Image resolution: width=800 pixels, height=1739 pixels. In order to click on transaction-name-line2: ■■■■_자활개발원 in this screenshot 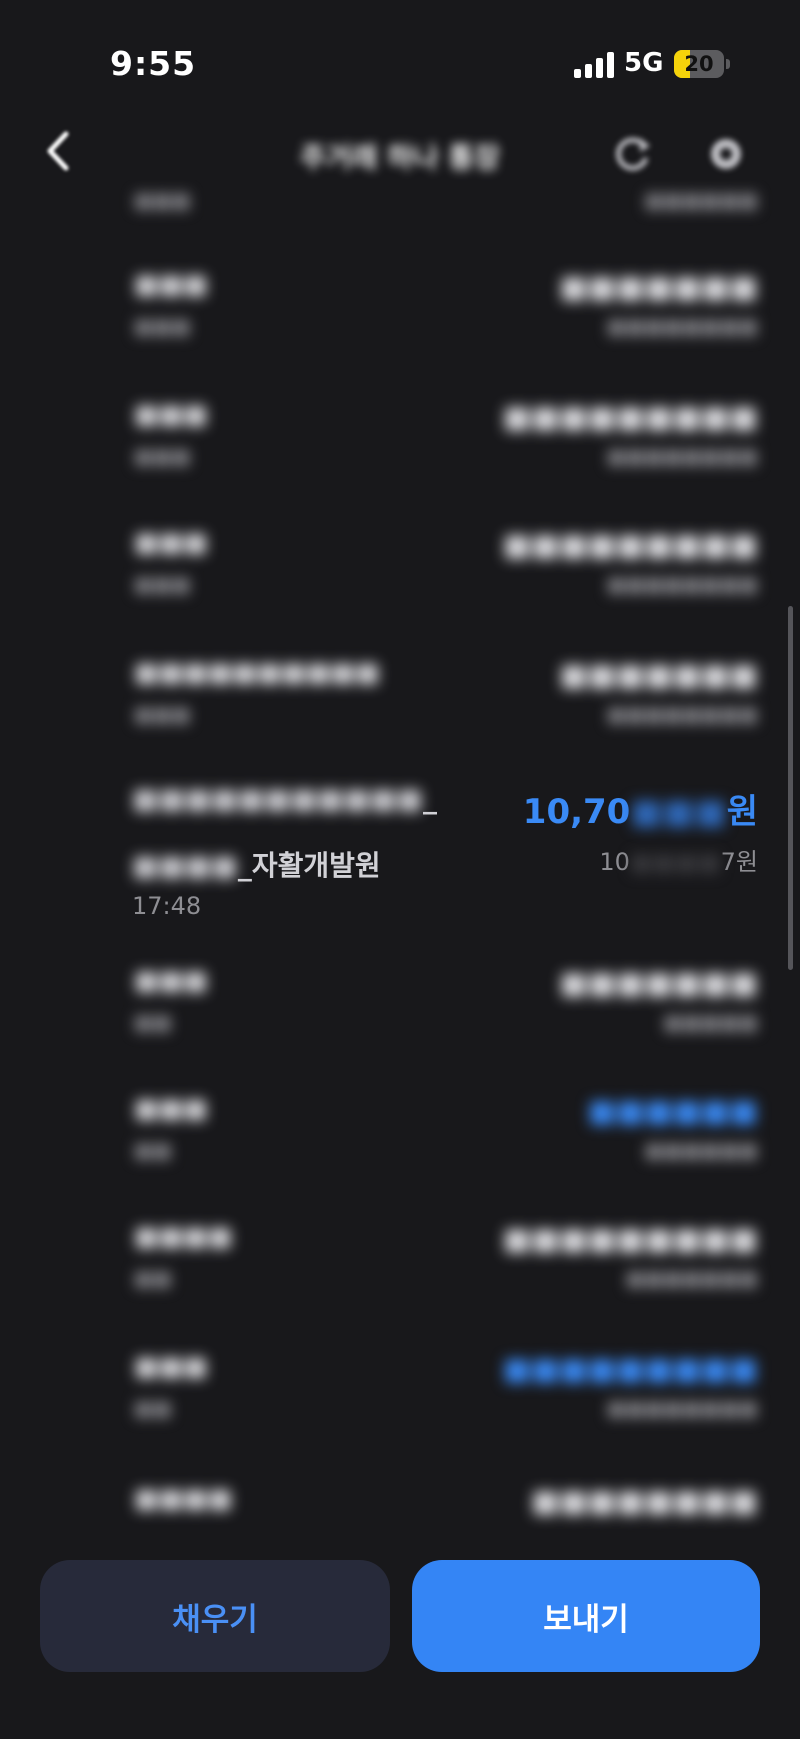, I will do `click(256, 865)`.